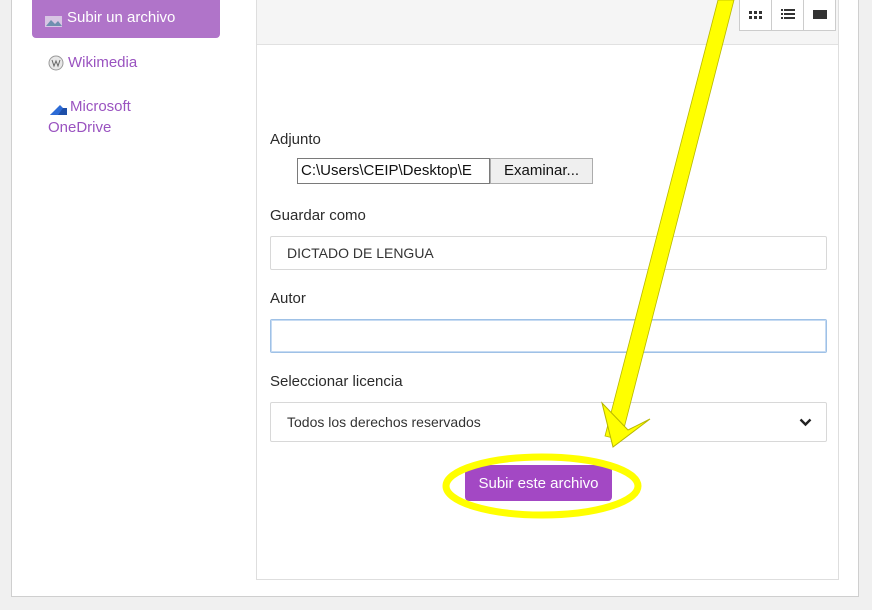  I want to click on save-as-input: DICTADO DE LENGUA, so click(548, 253).